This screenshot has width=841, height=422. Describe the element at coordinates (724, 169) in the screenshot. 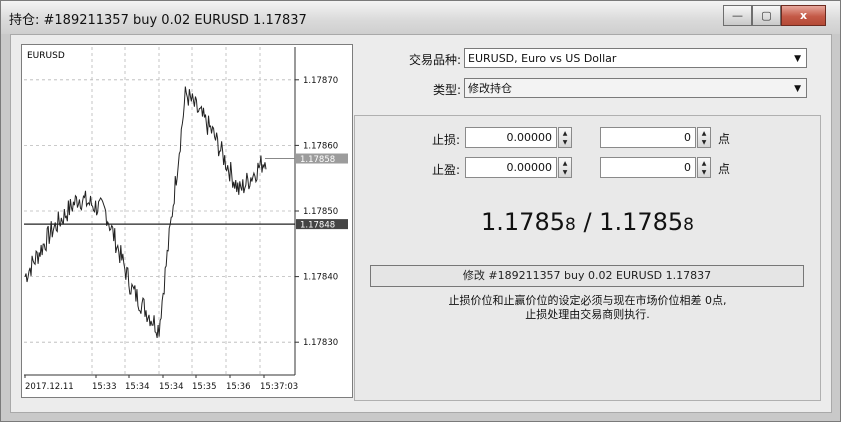

I see `tp-points-unit: 点` at that location.